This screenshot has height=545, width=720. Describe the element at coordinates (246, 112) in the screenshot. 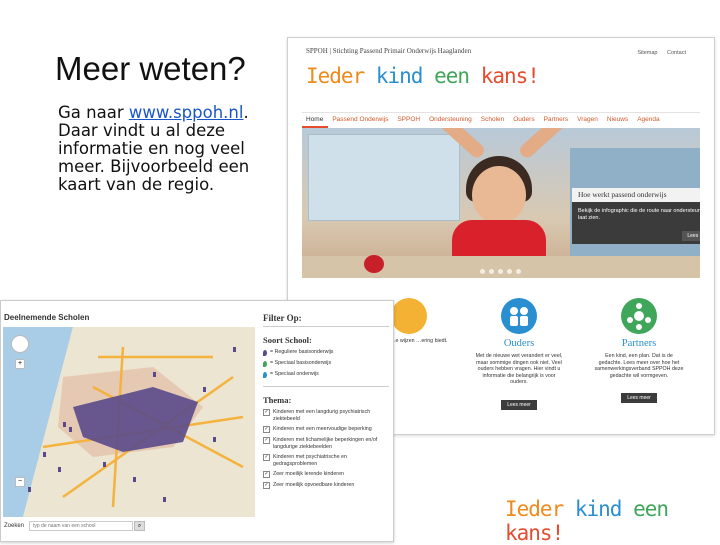

I see `link-suffix: .` at that location.